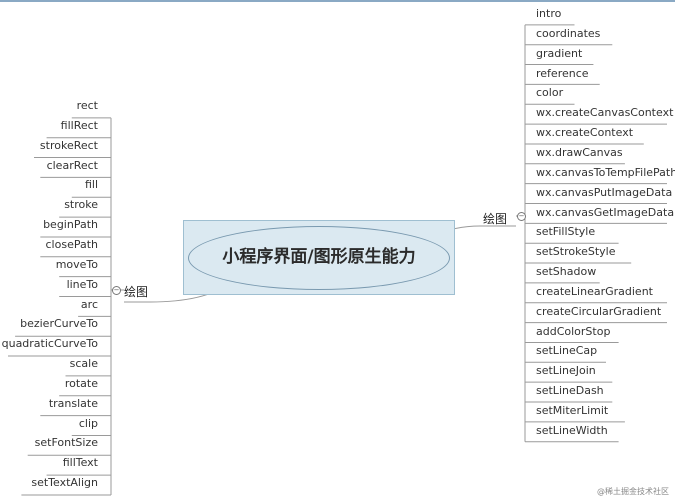  Describe the element at coordinates (579, 153) in the screenshot. I see `leaf-node: wx.drawCanvas` at that location.